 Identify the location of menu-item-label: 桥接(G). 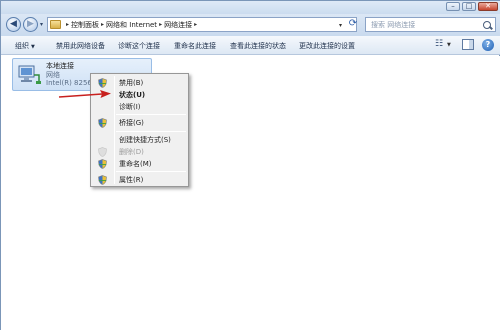
(131, 123).